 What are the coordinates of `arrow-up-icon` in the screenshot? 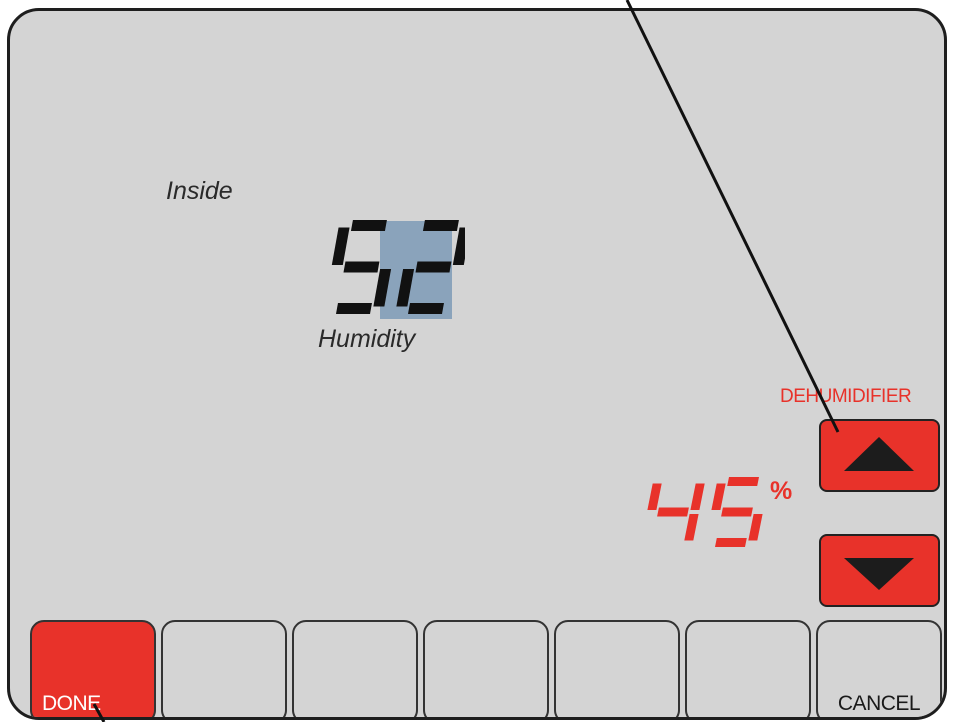 It's located at (879, 454).